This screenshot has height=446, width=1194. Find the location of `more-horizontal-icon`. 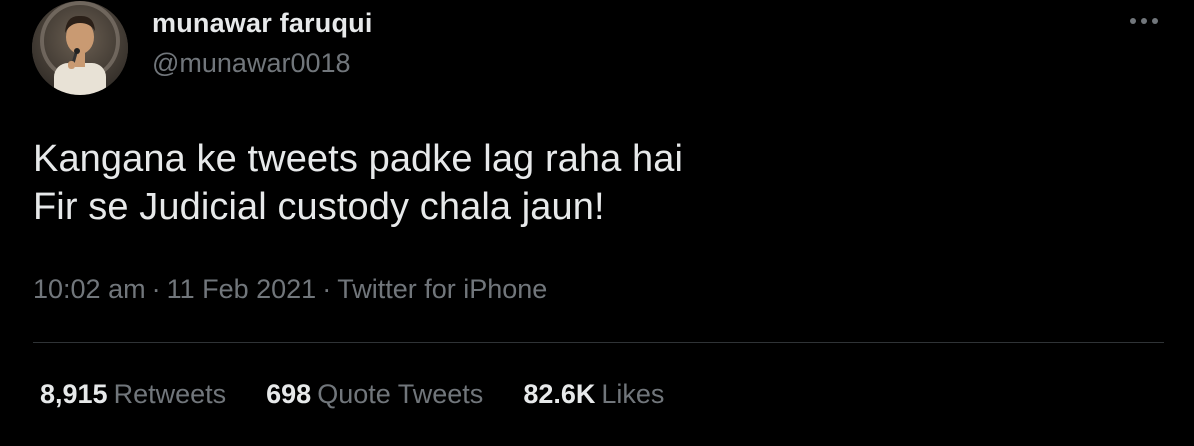

more-horizontal-icon is located at coordinates (1144, 21).